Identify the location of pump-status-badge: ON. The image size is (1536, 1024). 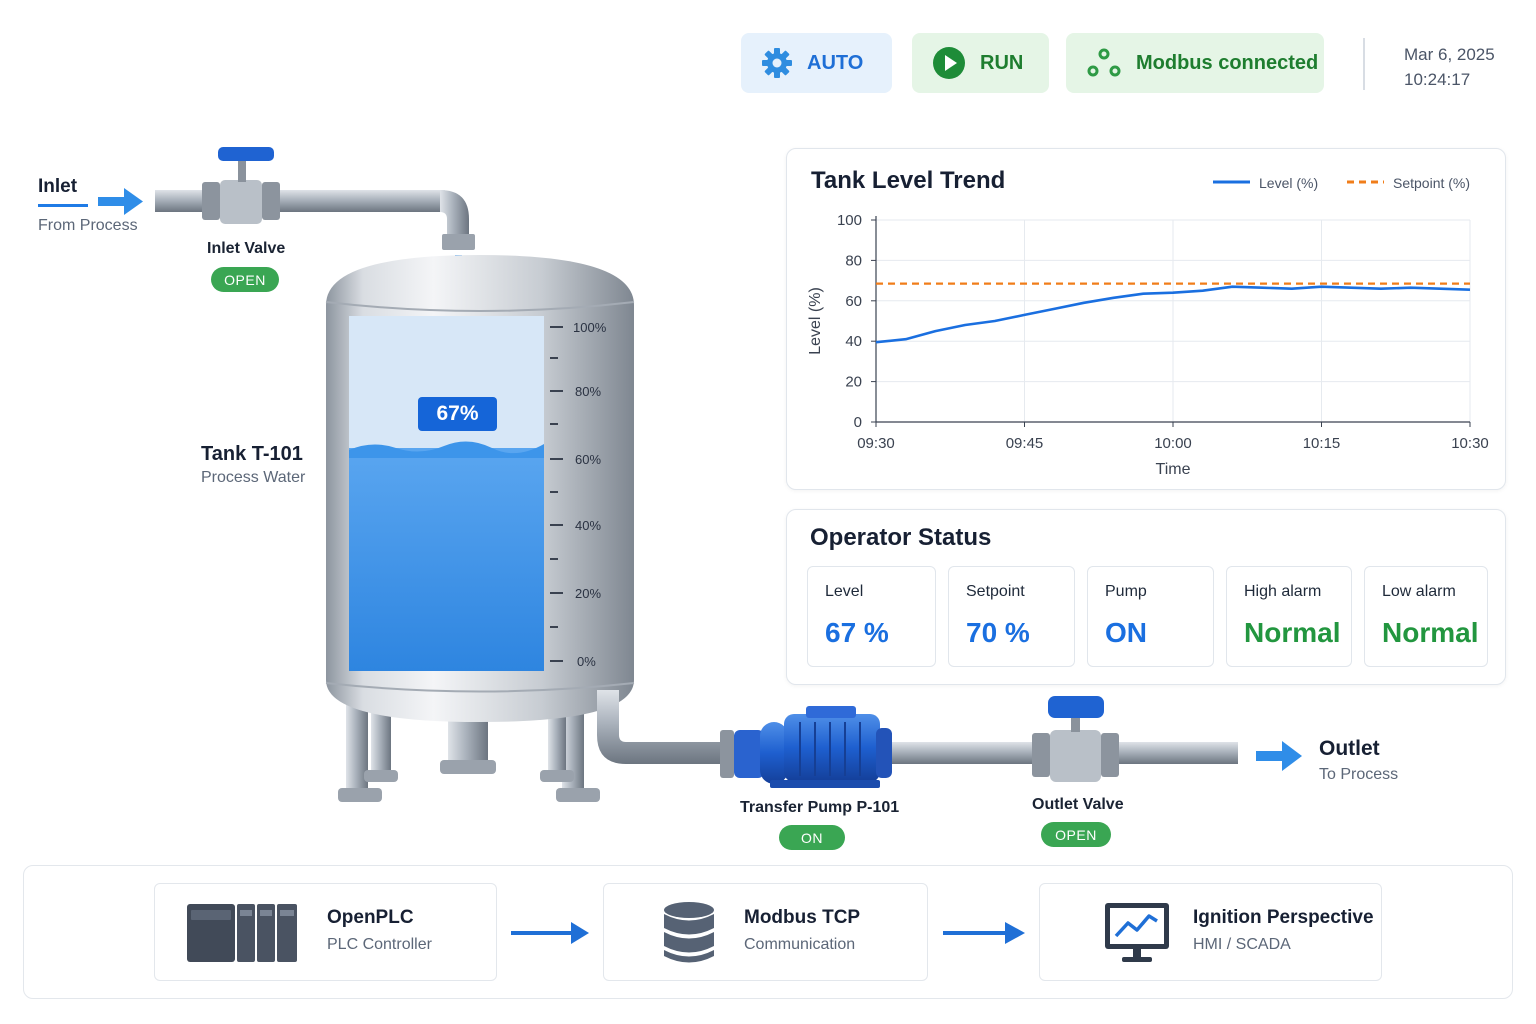
(812, 837).